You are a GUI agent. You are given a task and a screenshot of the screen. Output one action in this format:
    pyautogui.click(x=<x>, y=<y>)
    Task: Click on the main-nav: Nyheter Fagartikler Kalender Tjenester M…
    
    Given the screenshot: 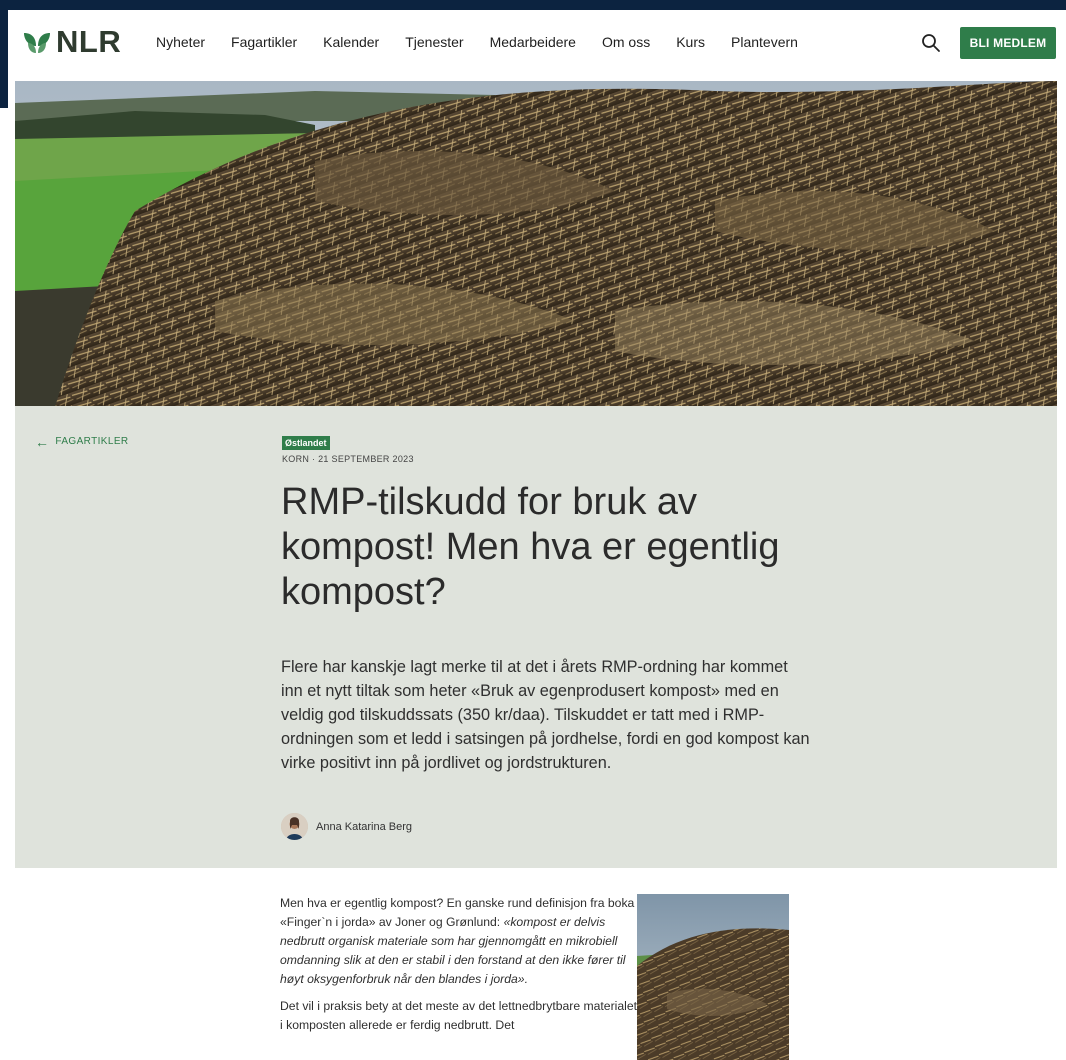 What is the action you would take?
    pyautogui.click(x=490, y=42)
    